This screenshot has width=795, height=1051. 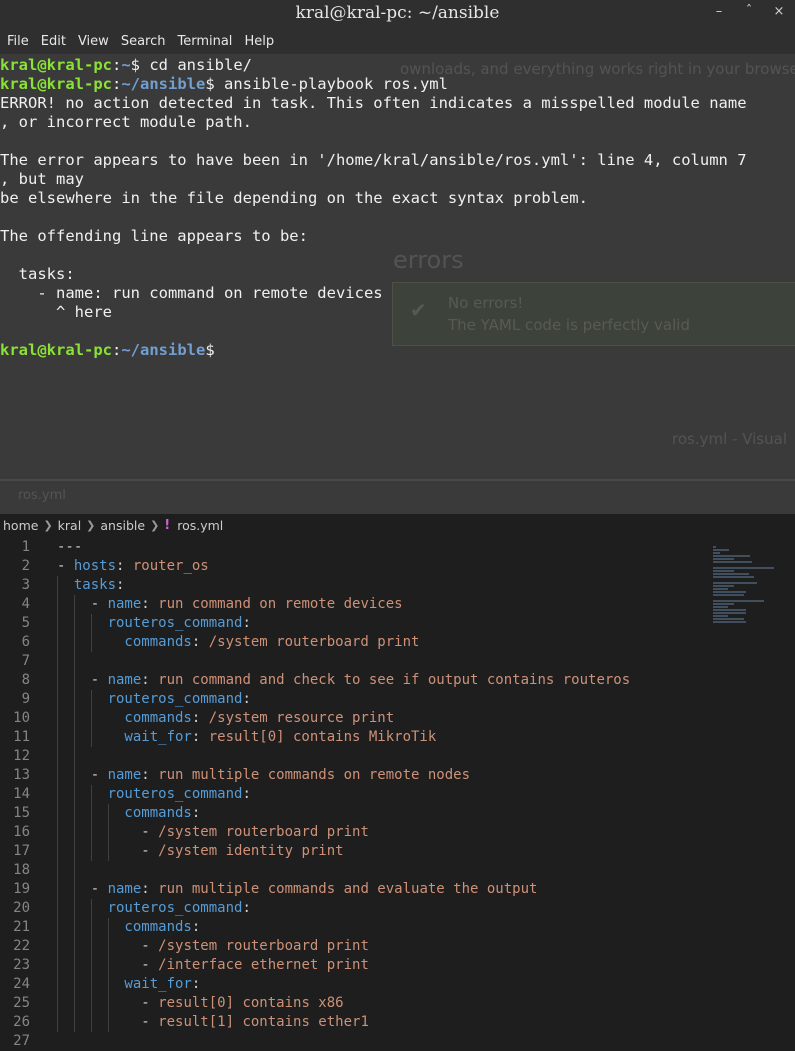 I want to click on code-line: 14 routeros_command:, so click(x=397, y=794).